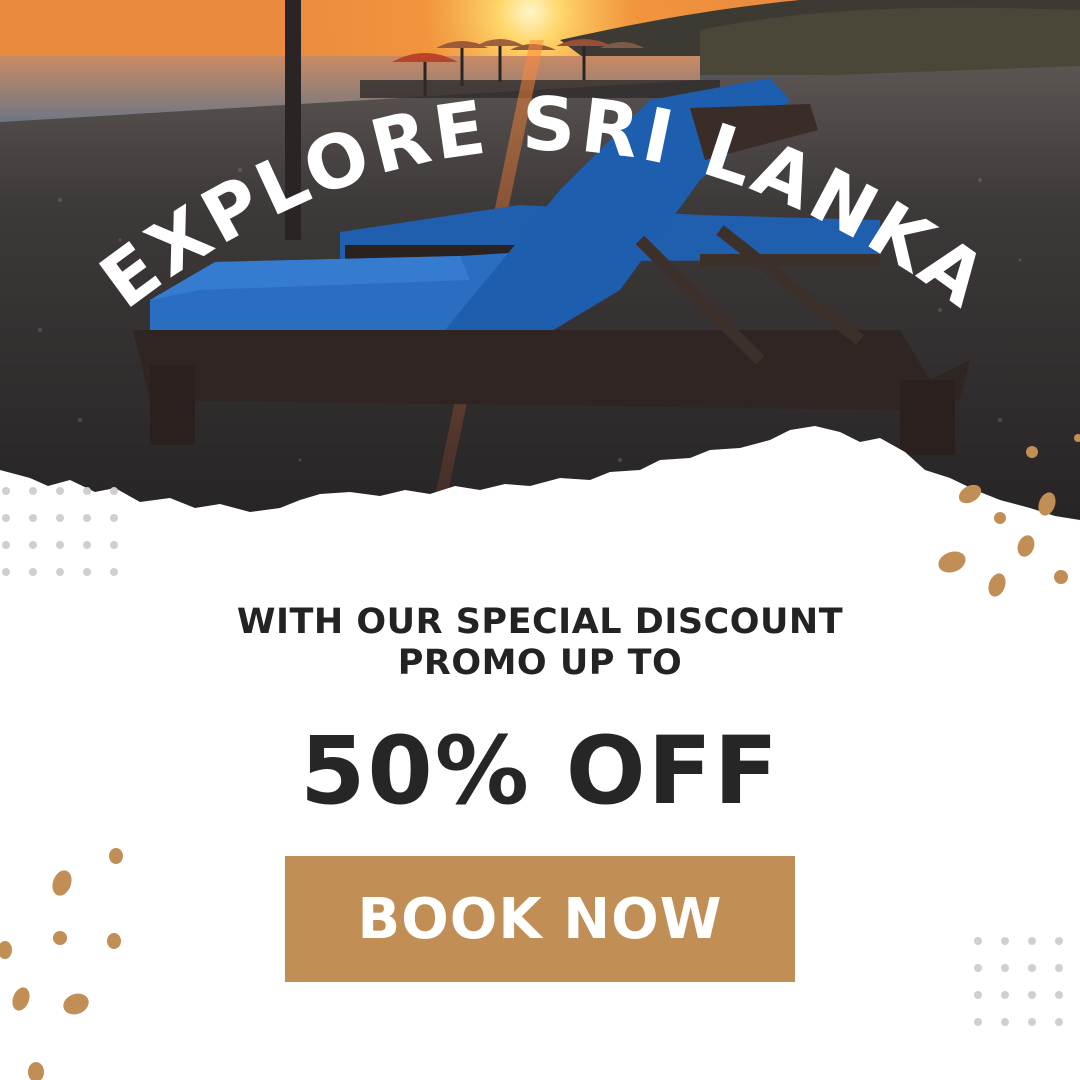 This screenshot has height=1080, width=1080. I want to click on torn-paper-edge, so click(540, 493).